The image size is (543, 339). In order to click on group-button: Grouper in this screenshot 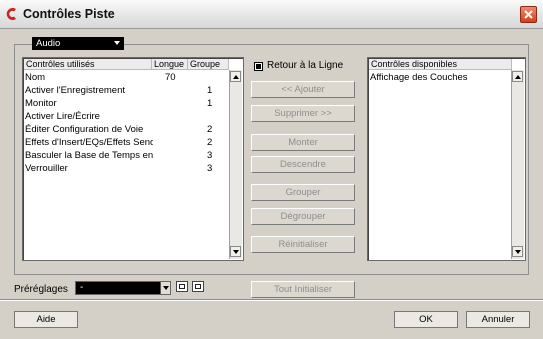, I will do `click(303, 192)`.